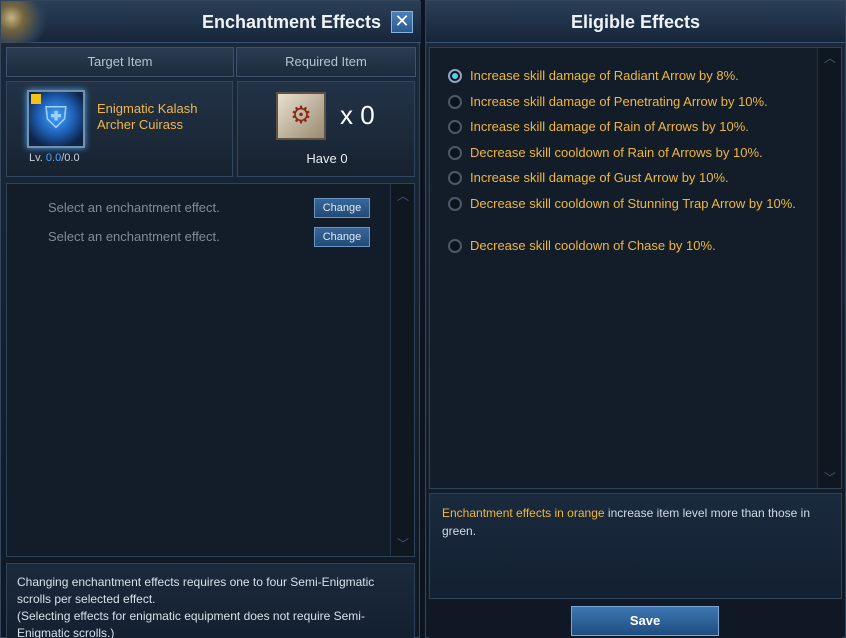 Image resolution: width=846 pixels, height=638 pixels. I want to click on target-item-level: Lv. 0.0/0.0, so click(54, 158).